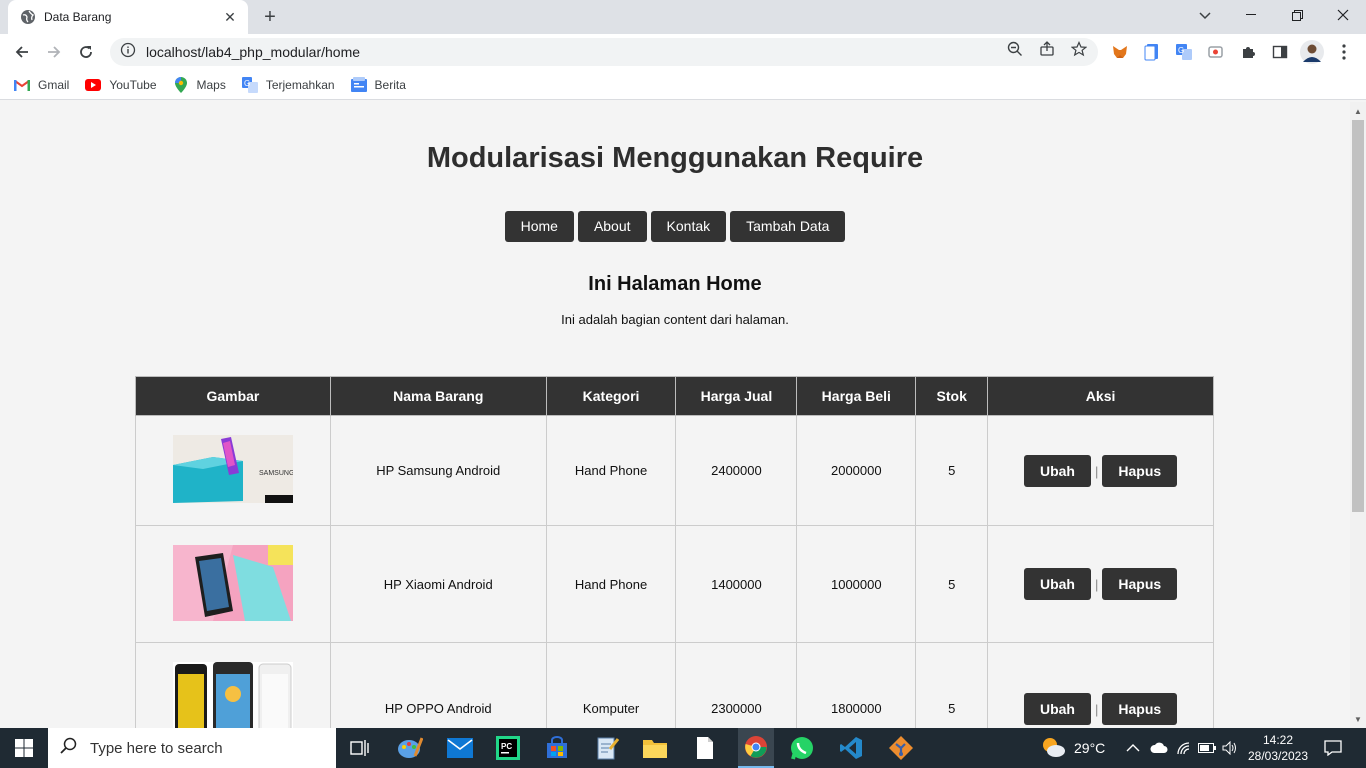 The width and height of the screenshot is (1366, 768). I want to click on volume-icon, so click(1230, 748).